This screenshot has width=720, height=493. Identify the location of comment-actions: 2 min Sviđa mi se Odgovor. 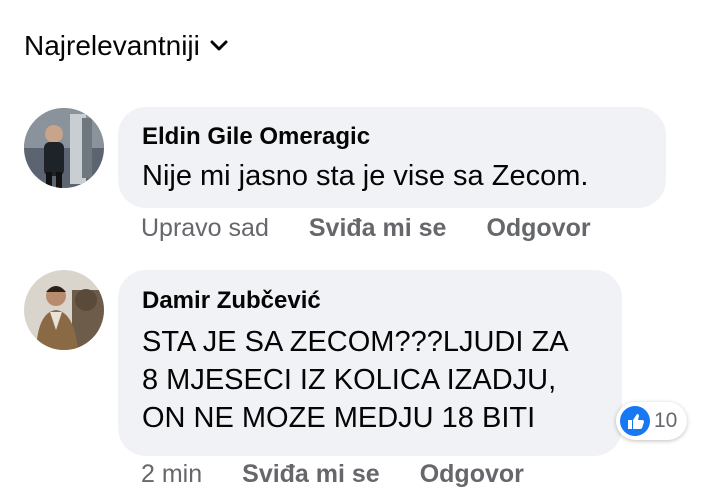
(332, 474).